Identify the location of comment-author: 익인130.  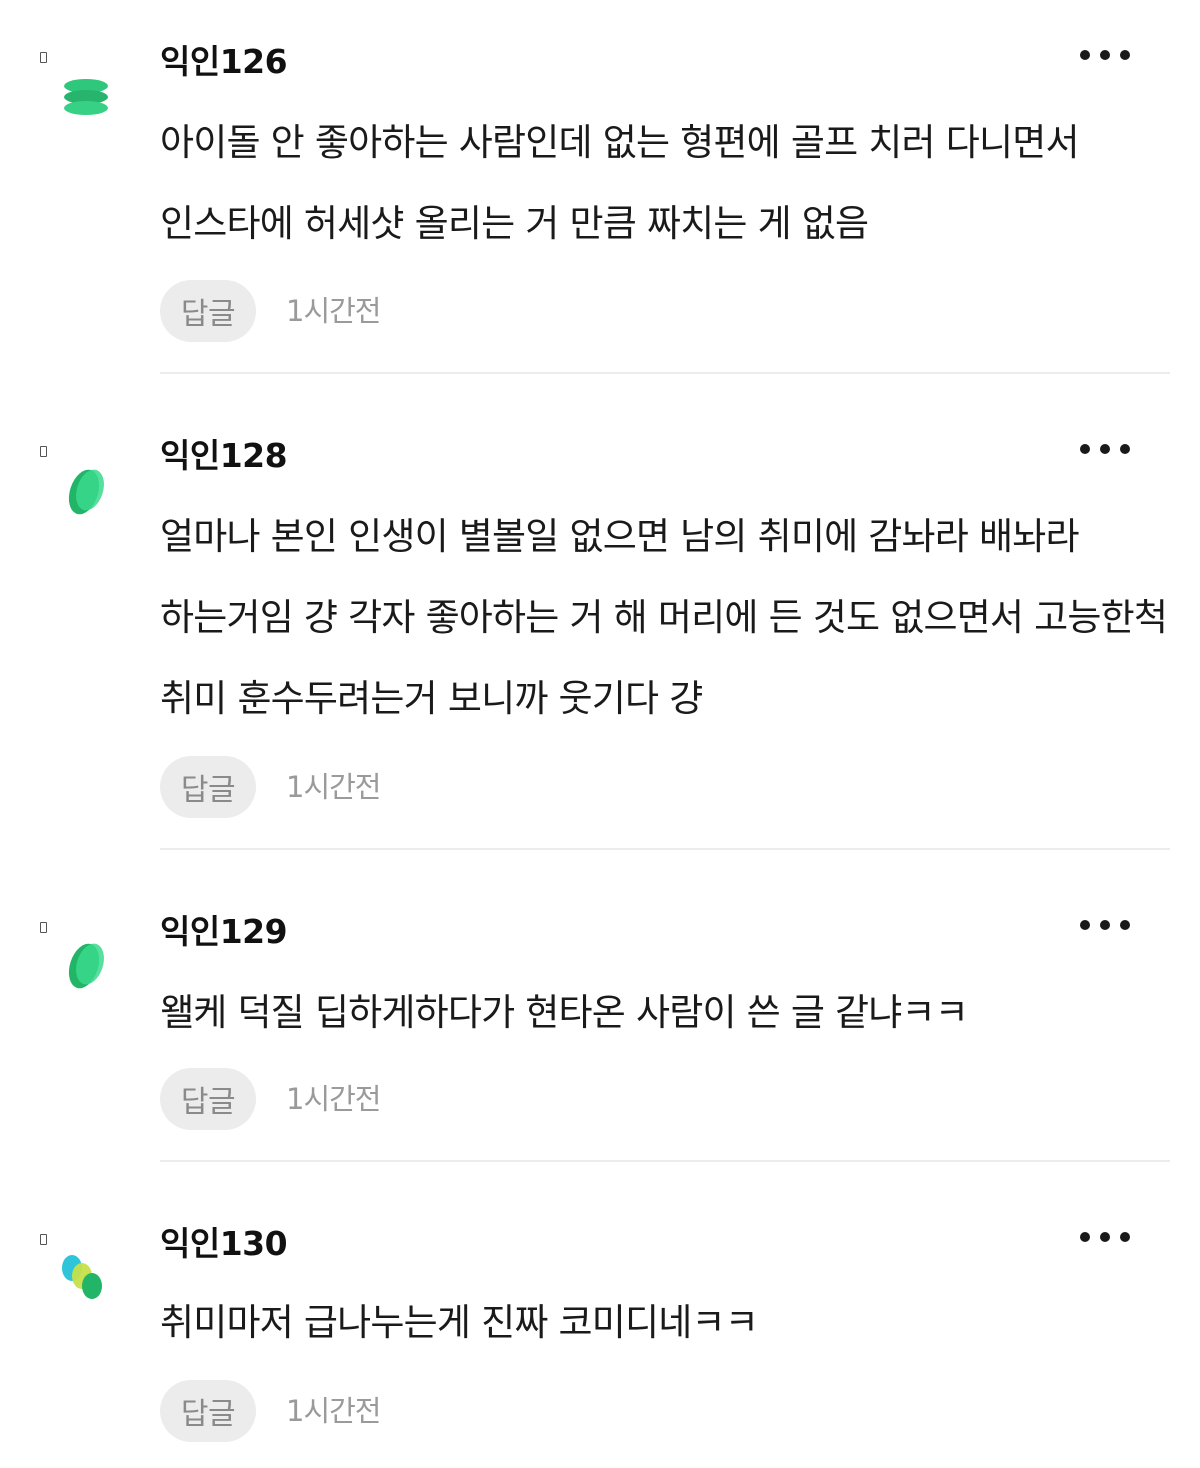
(224, 1243).